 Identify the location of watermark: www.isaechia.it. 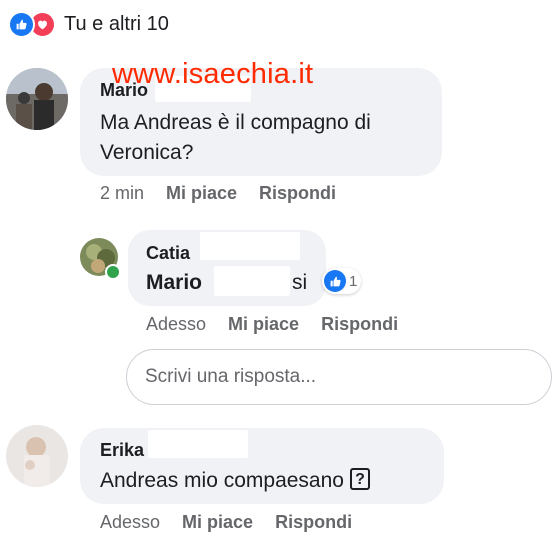
(213, 74).